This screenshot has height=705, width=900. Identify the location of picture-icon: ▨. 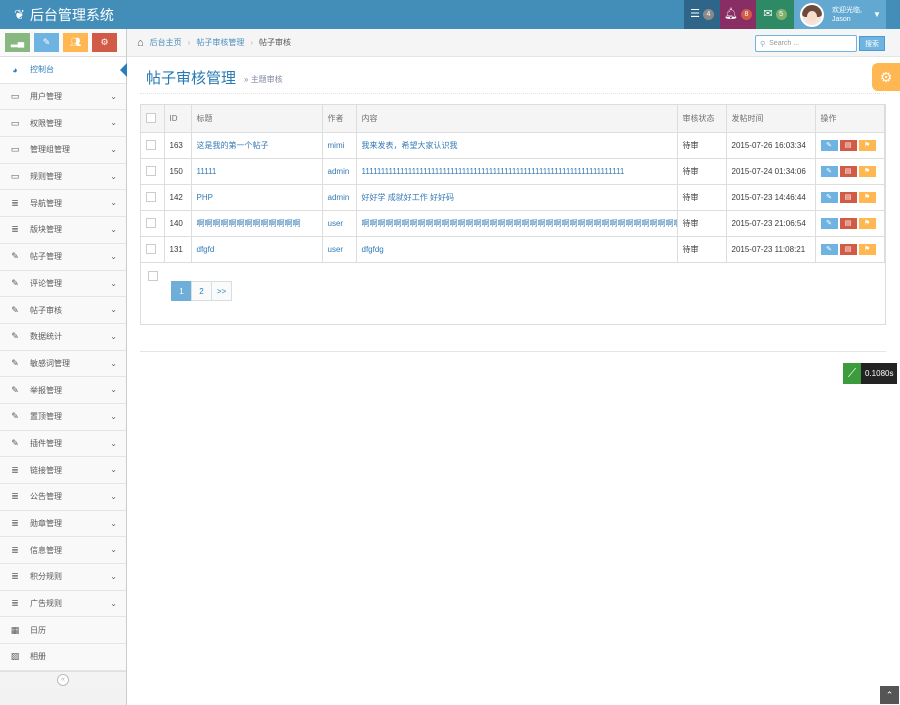
(15, 656).